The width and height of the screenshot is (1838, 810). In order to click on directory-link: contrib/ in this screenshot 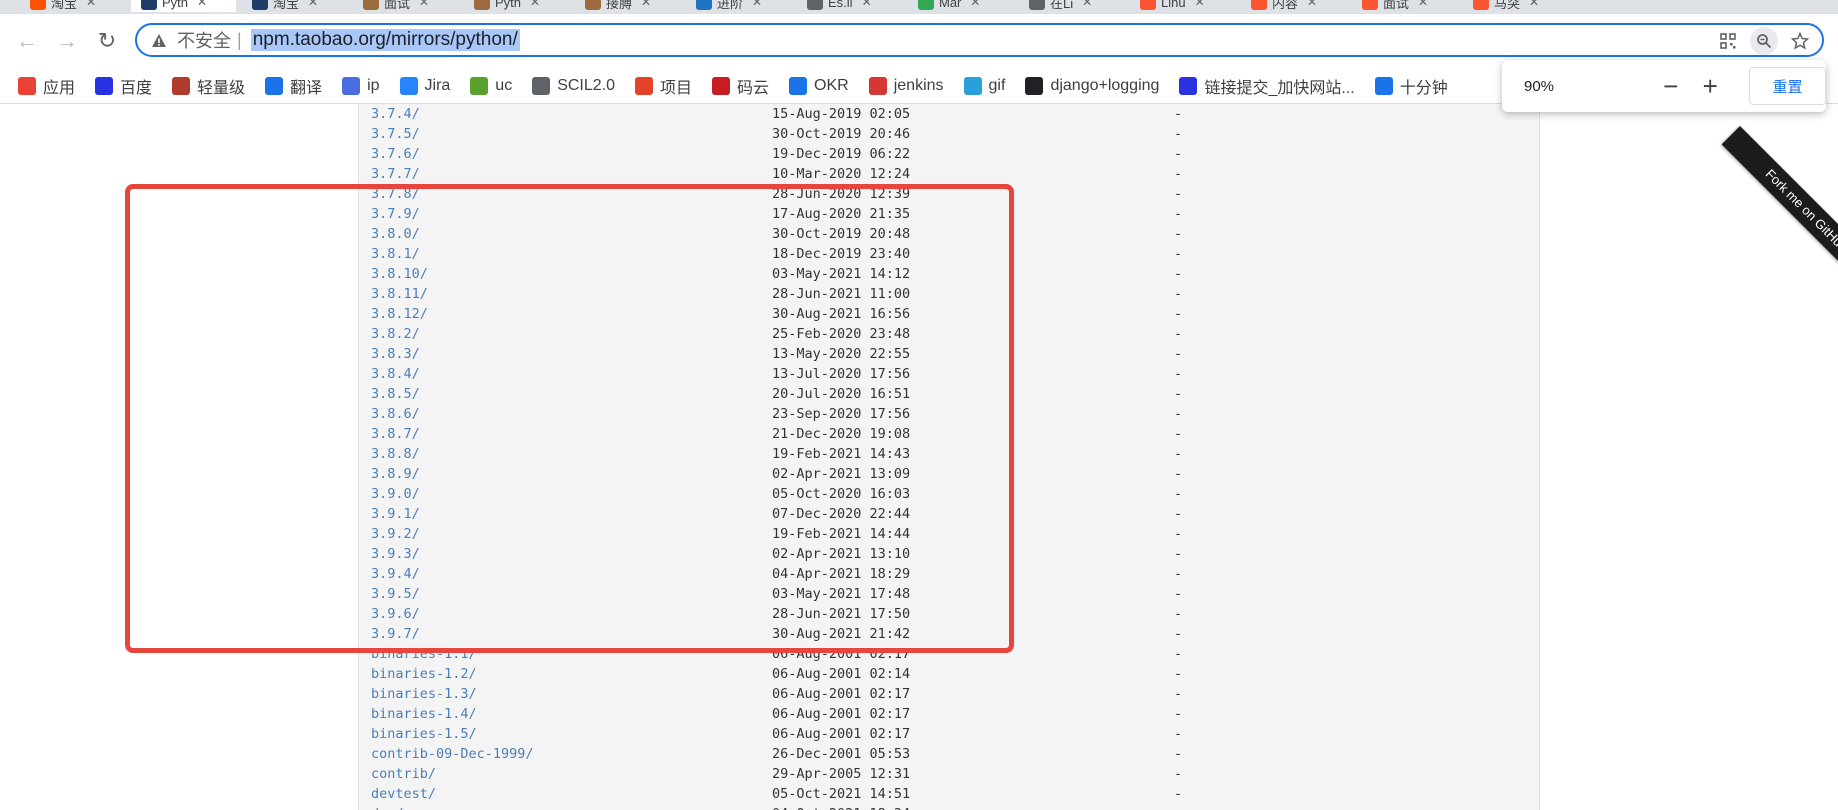, I will do `click(403, 774)`.